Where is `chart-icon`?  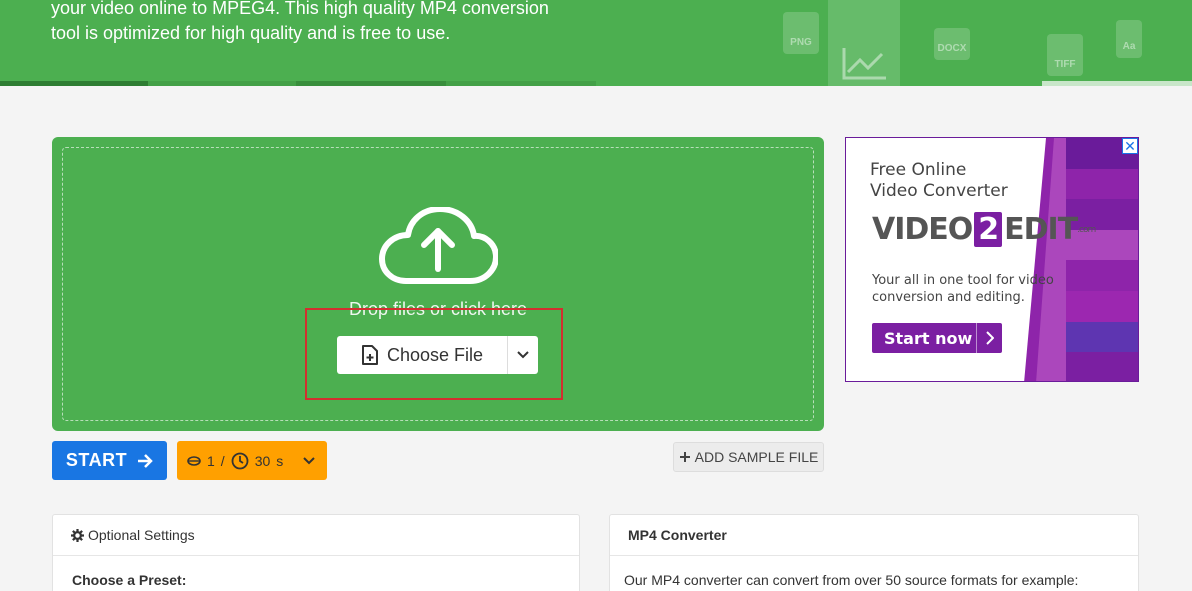 chart-icon is located at coordinates (864, 64).